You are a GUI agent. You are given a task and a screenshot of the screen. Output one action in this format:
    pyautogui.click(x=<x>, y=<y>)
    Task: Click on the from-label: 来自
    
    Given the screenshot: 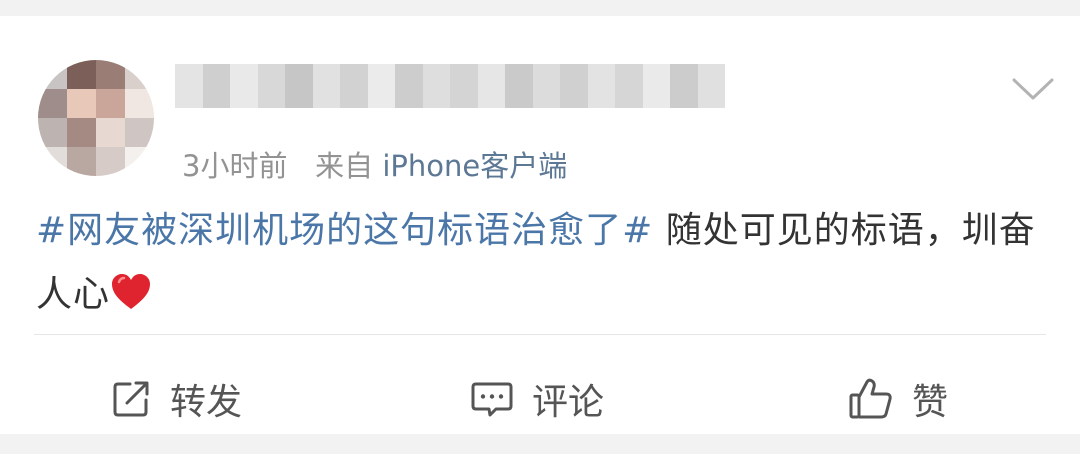 What is the action you would take?
    pyautogui.click(x=344, y=166)
    